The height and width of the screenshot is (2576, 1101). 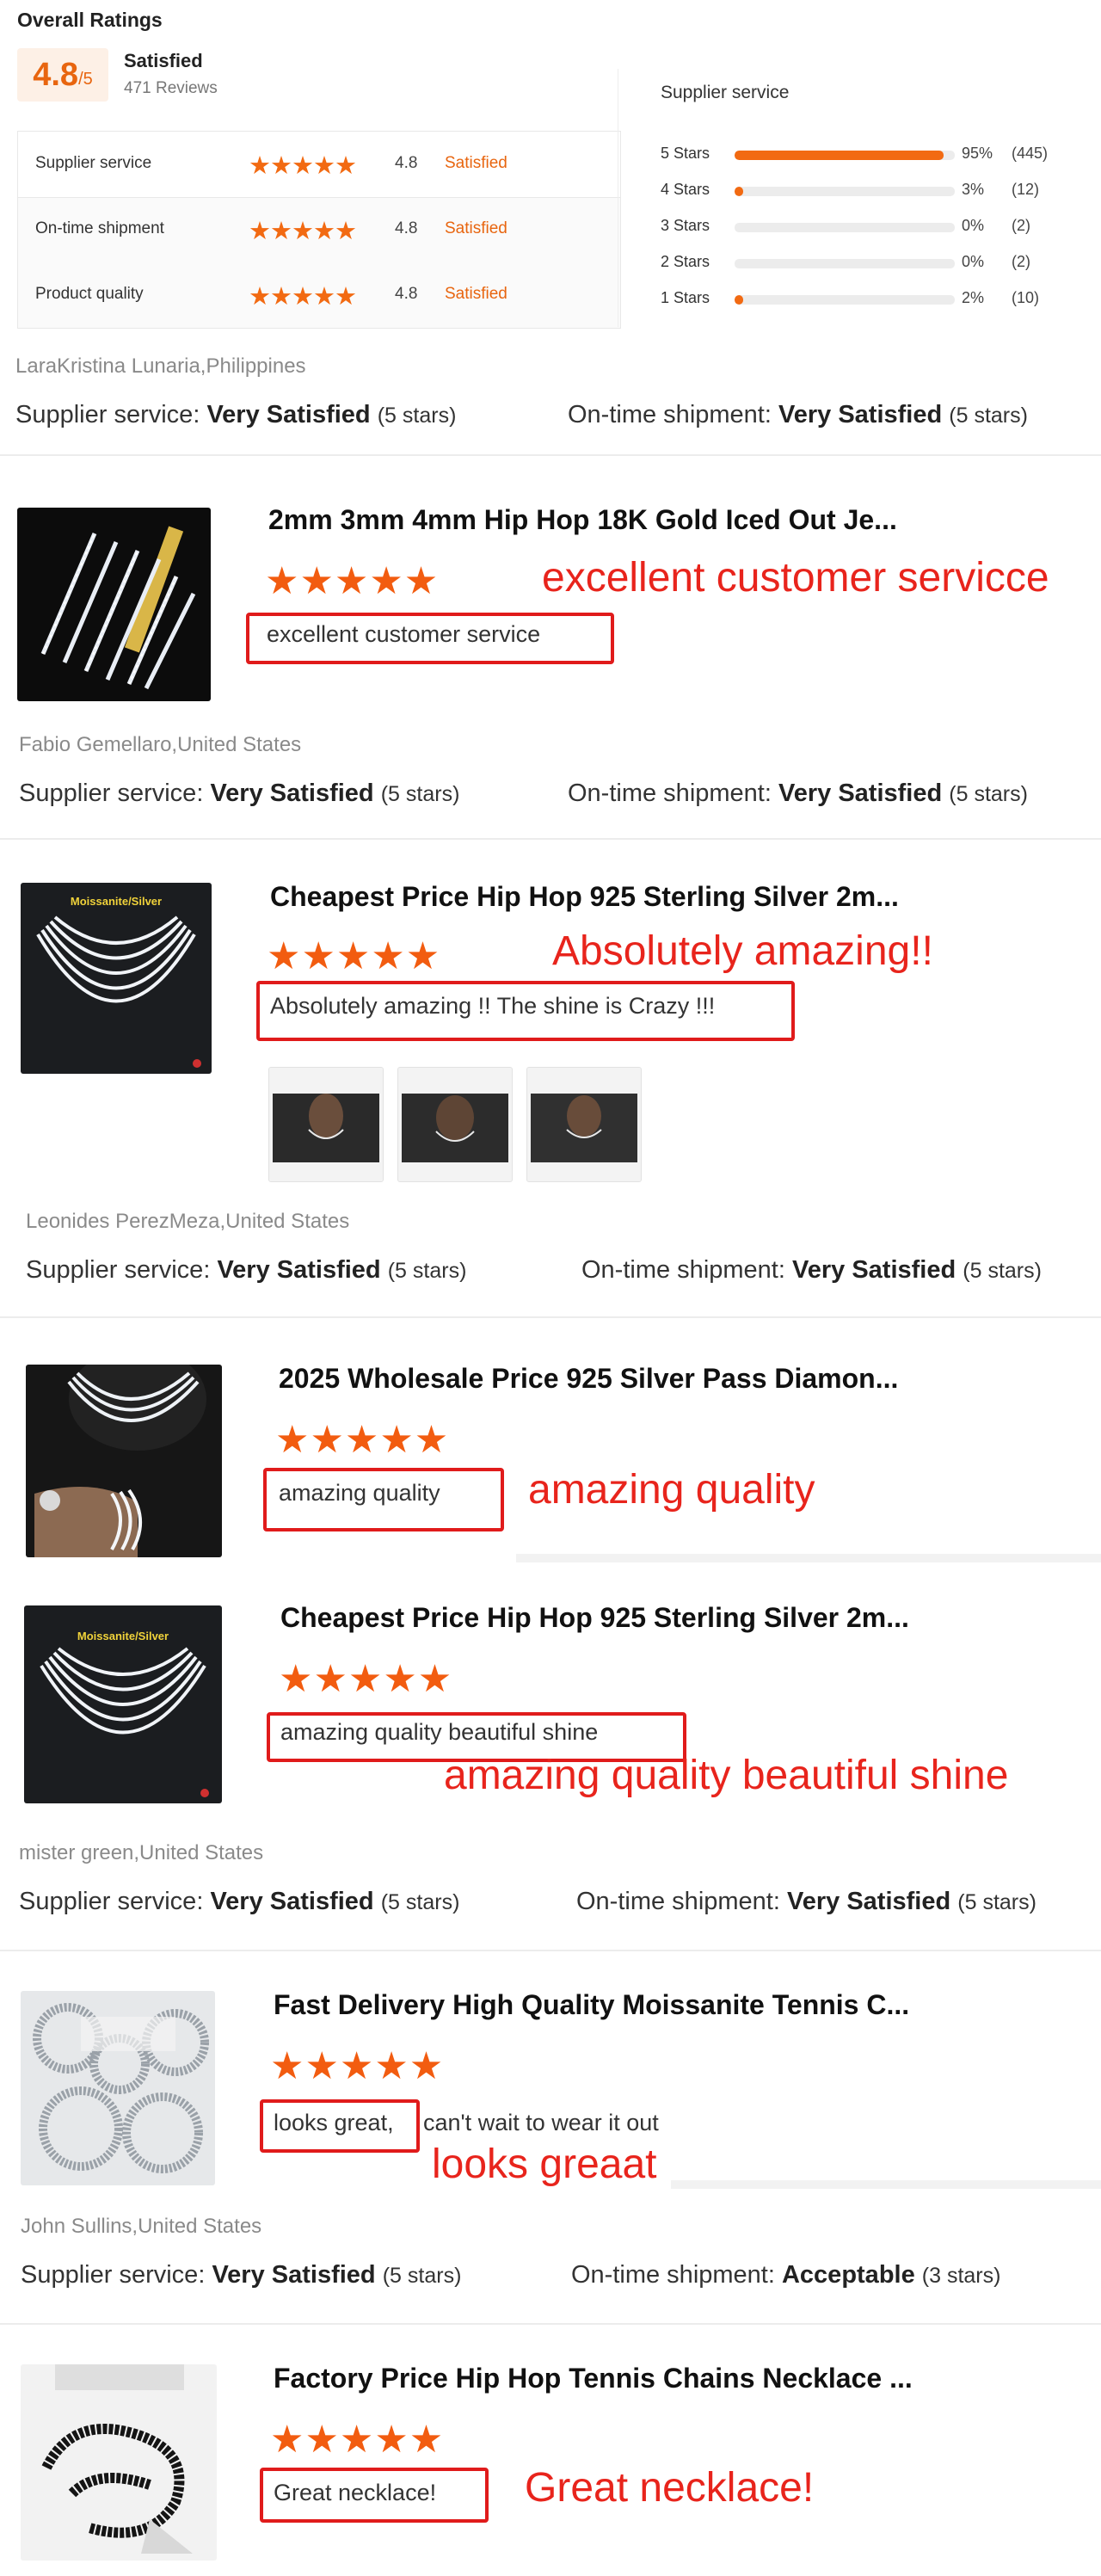 What do you see at coordinates (1026, 190) in the screenshot?
I see `distribution-count: (12)` at bounding box center [1026, 190].